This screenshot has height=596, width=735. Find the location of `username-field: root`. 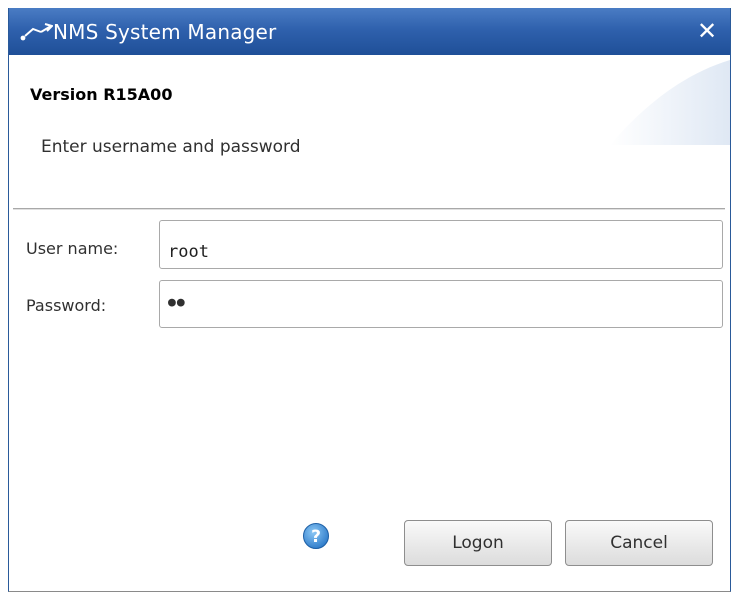

username-field: root is located at coordinates (441, 244).